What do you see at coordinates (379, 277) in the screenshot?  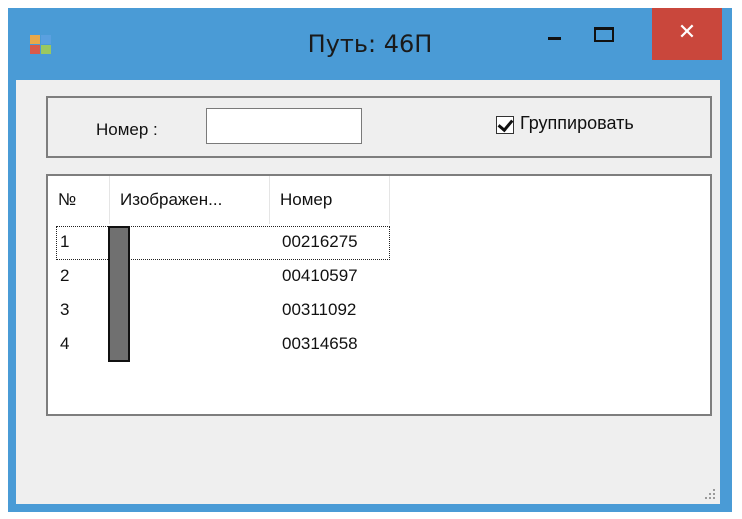 I see `list-row: 2 00410597` at bounding box center [379, 277].